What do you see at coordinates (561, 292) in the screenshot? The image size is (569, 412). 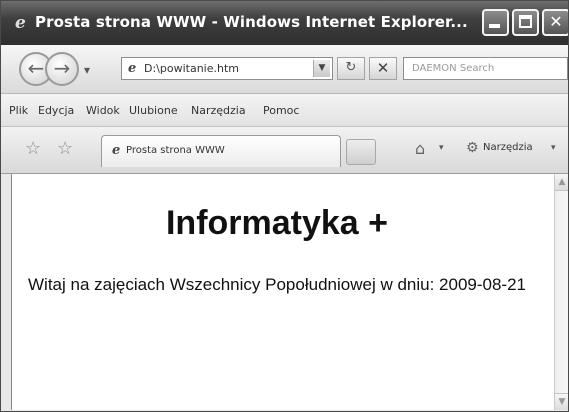 I see `vertical-scrollbar: ▲ ▼` at bounding box center [561, 292].